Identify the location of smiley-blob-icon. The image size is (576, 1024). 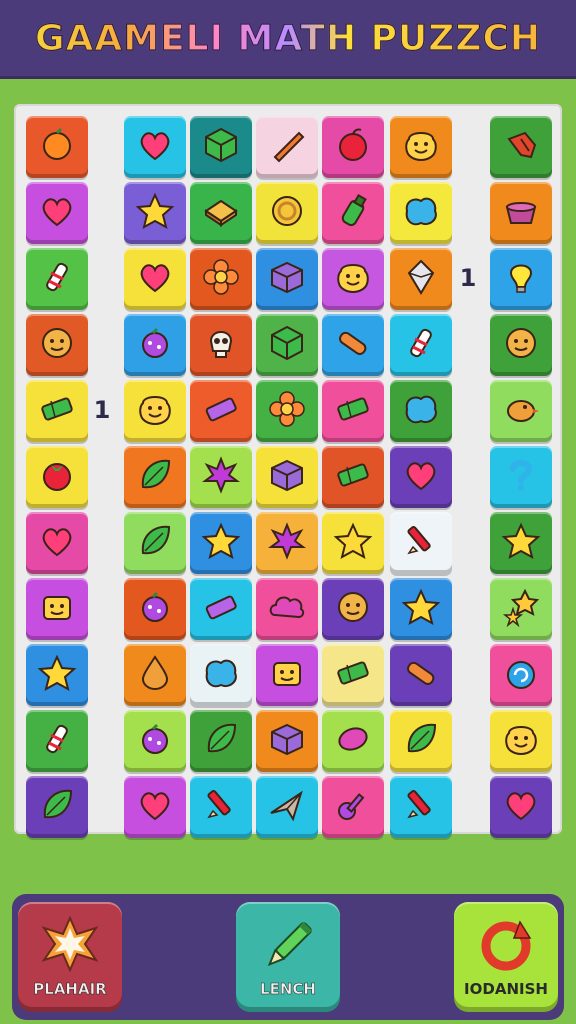
(521, 741).